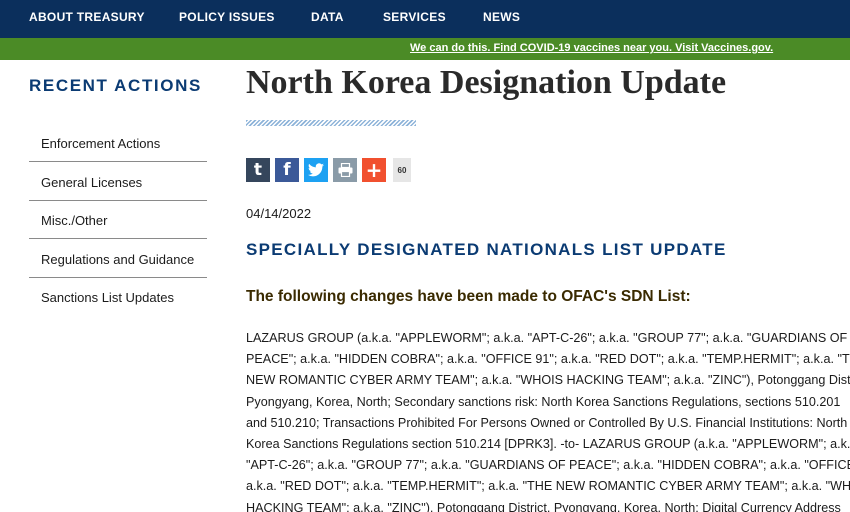 The width and height of the screenshot is (850, 512). What do you see at coordinates (327, 17) in the screenshot?
I see `nav-data: DATA` at bounding box center [327, 17].